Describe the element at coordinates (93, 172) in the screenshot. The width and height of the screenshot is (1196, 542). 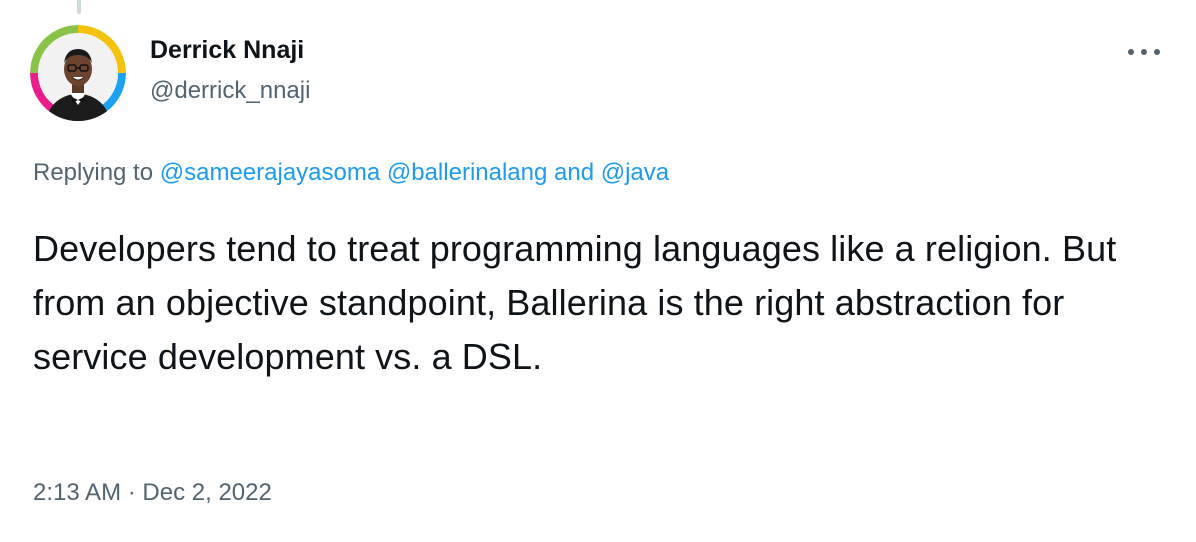
I see `replying-to-label: Replying to` at that location.